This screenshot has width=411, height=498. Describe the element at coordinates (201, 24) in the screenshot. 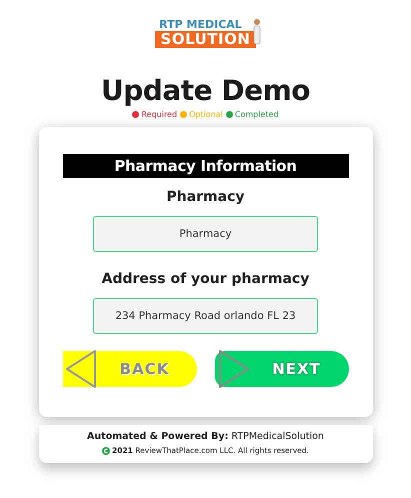

I see `logo-text: RTP MEDICAL` at that location.